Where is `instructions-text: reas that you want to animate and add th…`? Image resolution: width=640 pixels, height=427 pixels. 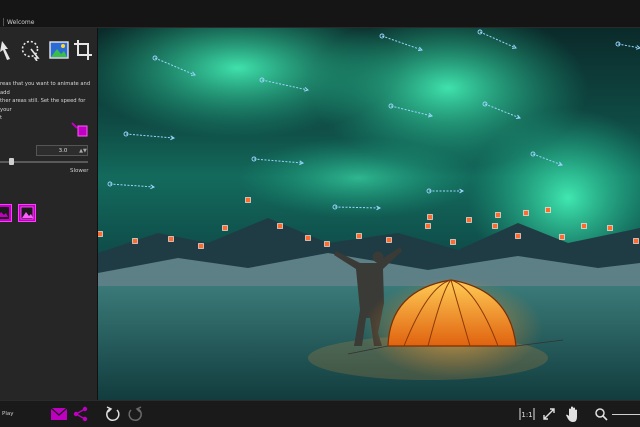
instructions-text: reas that you want to animate and add th… is located at coordinates (45, 101).